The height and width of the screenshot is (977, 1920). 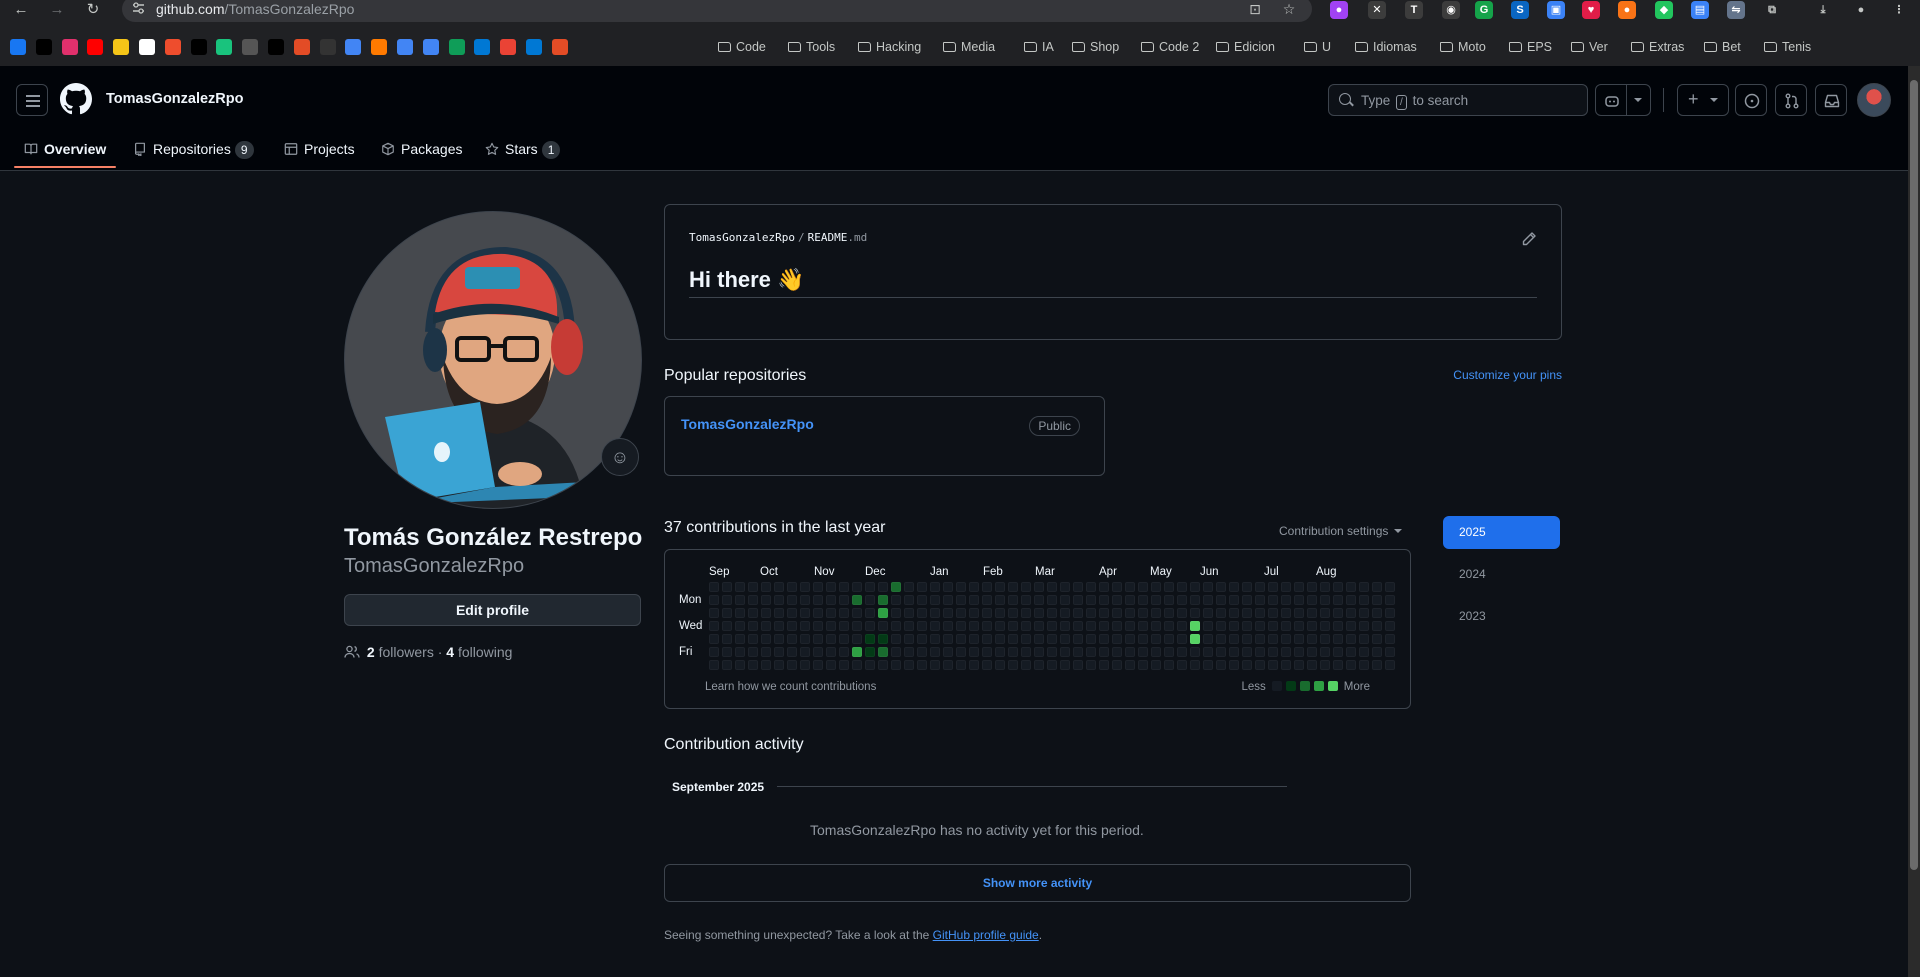 What do you see at coordinates (400, 652) in the screenshot?
I see `followers-link: 2 followers` at bounding box center [400, 652].